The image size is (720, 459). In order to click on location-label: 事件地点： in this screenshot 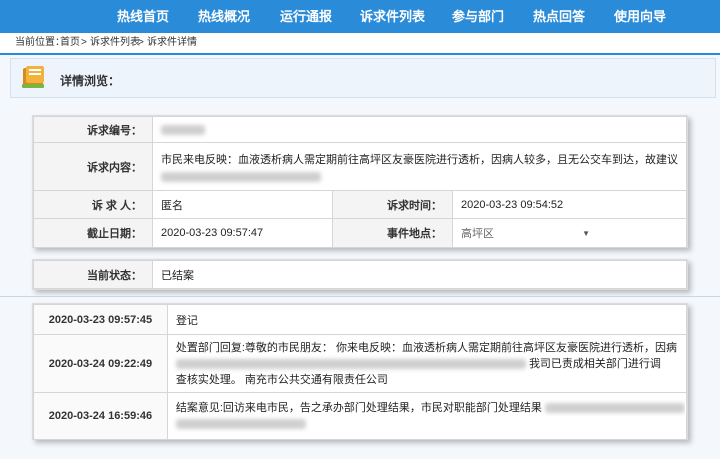, I will do `click(392, 233)`.